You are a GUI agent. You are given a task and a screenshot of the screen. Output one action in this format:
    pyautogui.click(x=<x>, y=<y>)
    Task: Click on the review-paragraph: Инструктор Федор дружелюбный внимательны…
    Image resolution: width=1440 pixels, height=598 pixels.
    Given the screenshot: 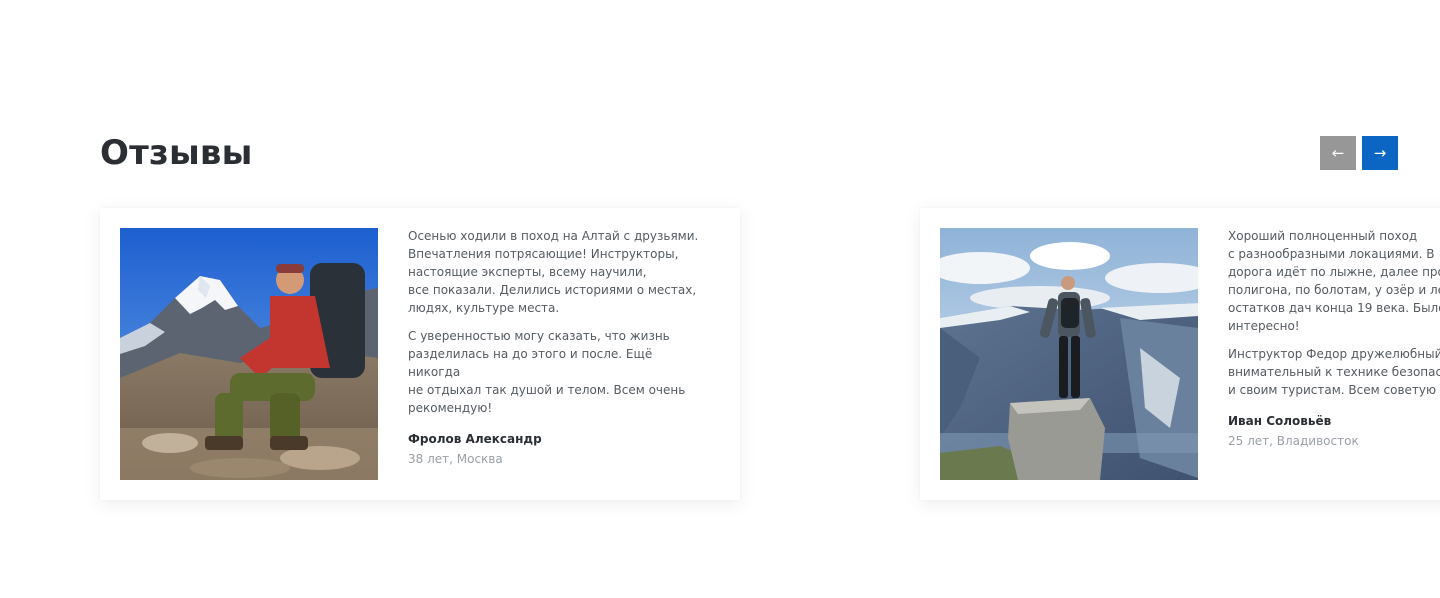 What is the action you would take?
    pyautogui.click(x=1334, y=372)
    